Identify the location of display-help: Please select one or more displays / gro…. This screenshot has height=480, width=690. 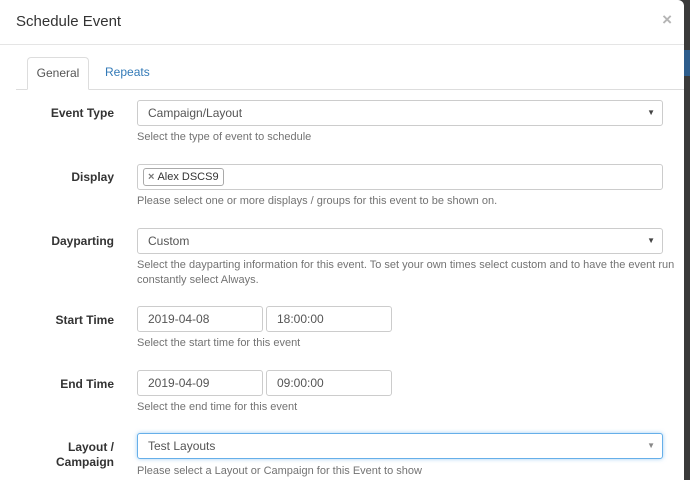
(317, 201).